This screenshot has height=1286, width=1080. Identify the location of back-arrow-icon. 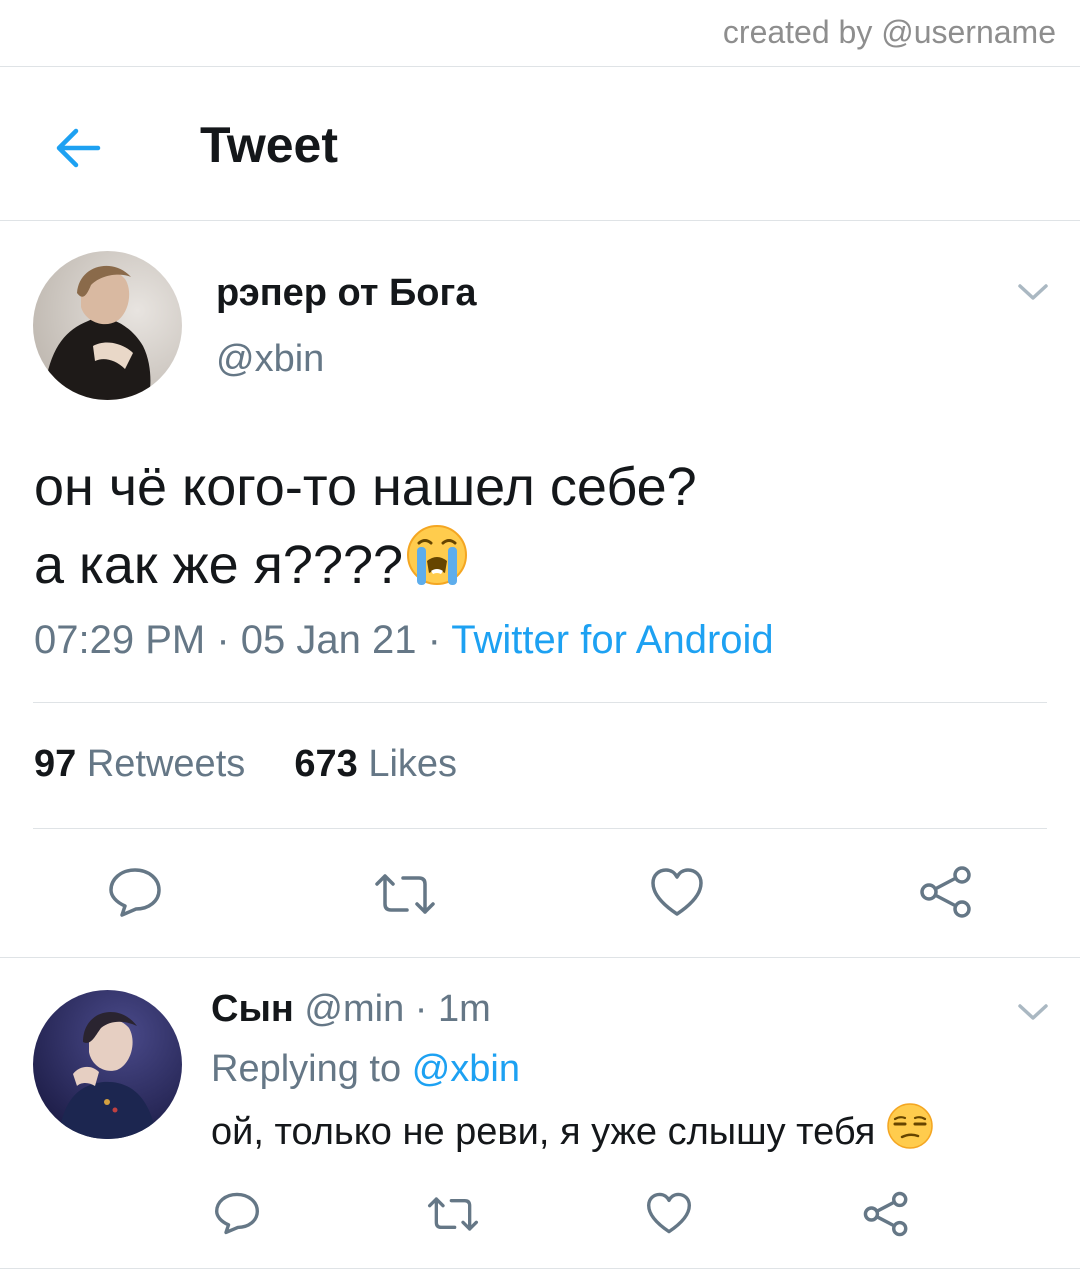
(78, 148).